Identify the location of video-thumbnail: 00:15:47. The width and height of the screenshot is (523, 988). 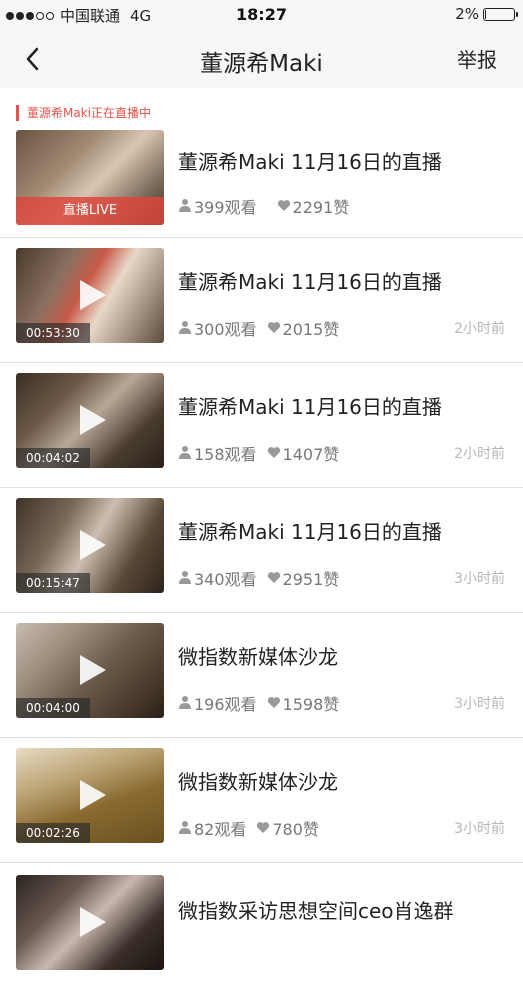
(90, 545).